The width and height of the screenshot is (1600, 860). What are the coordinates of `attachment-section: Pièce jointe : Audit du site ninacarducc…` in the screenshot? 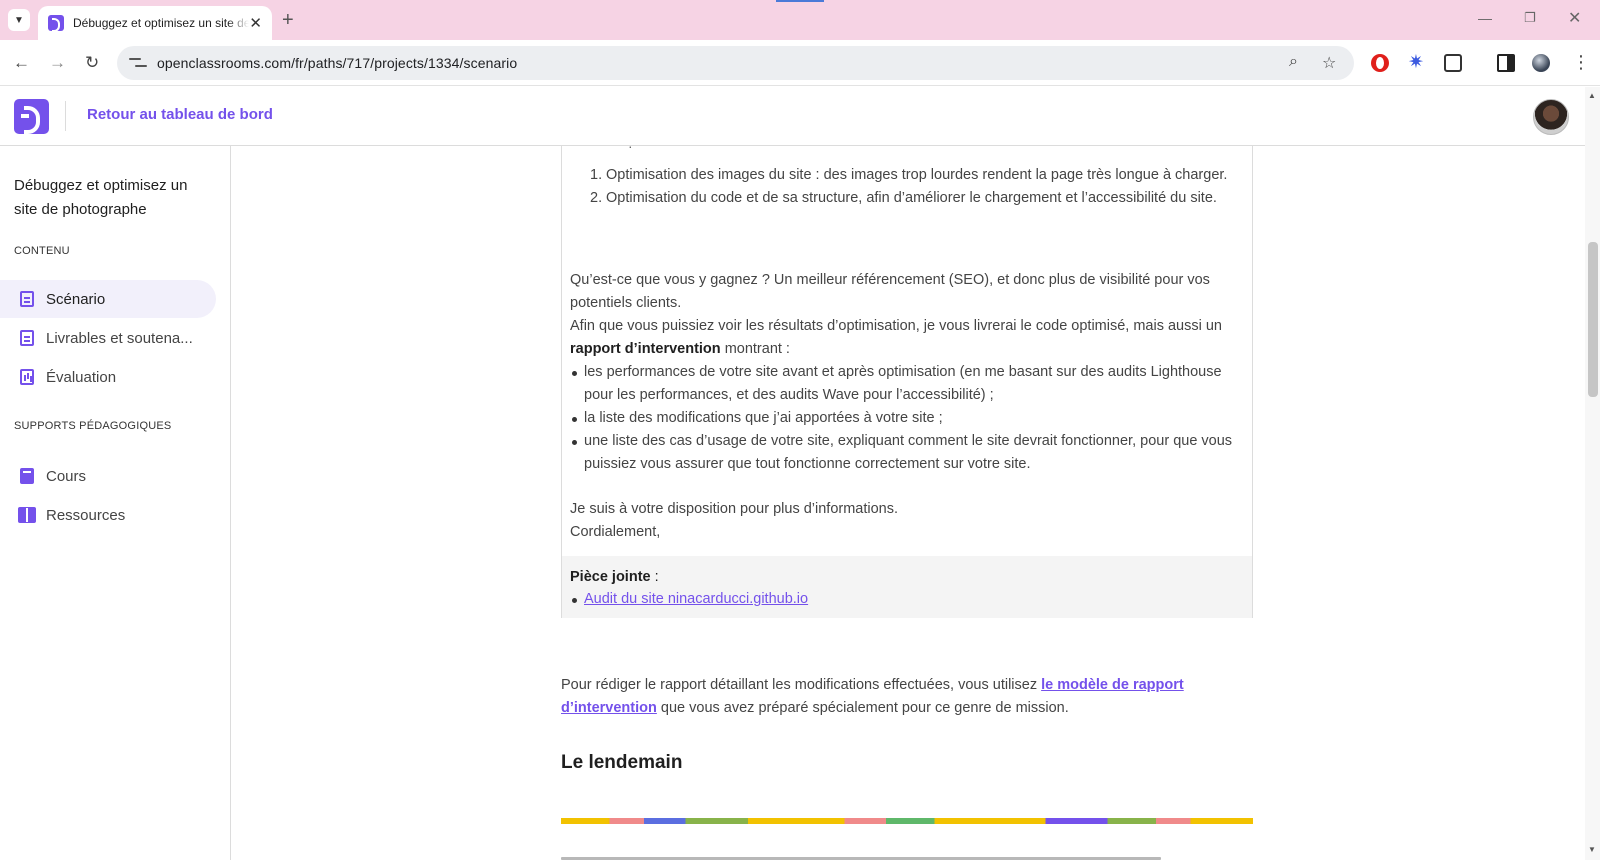 It's located at (907, 587).